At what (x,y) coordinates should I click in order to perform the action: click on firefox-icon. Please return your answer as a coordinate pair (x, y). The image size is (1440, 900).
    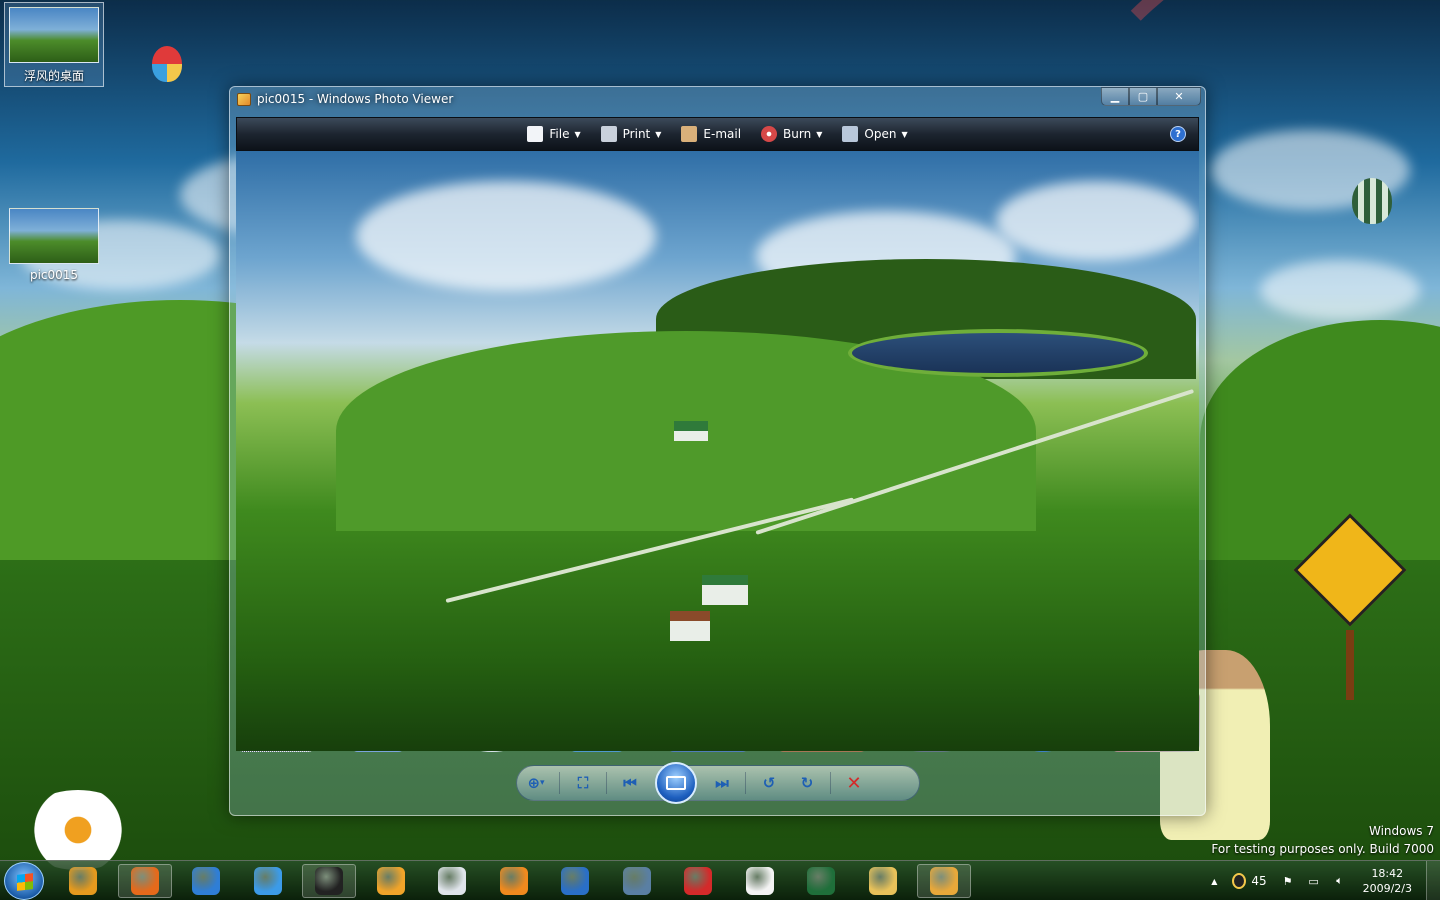
    Looking at the image, I should click on (144, 881).